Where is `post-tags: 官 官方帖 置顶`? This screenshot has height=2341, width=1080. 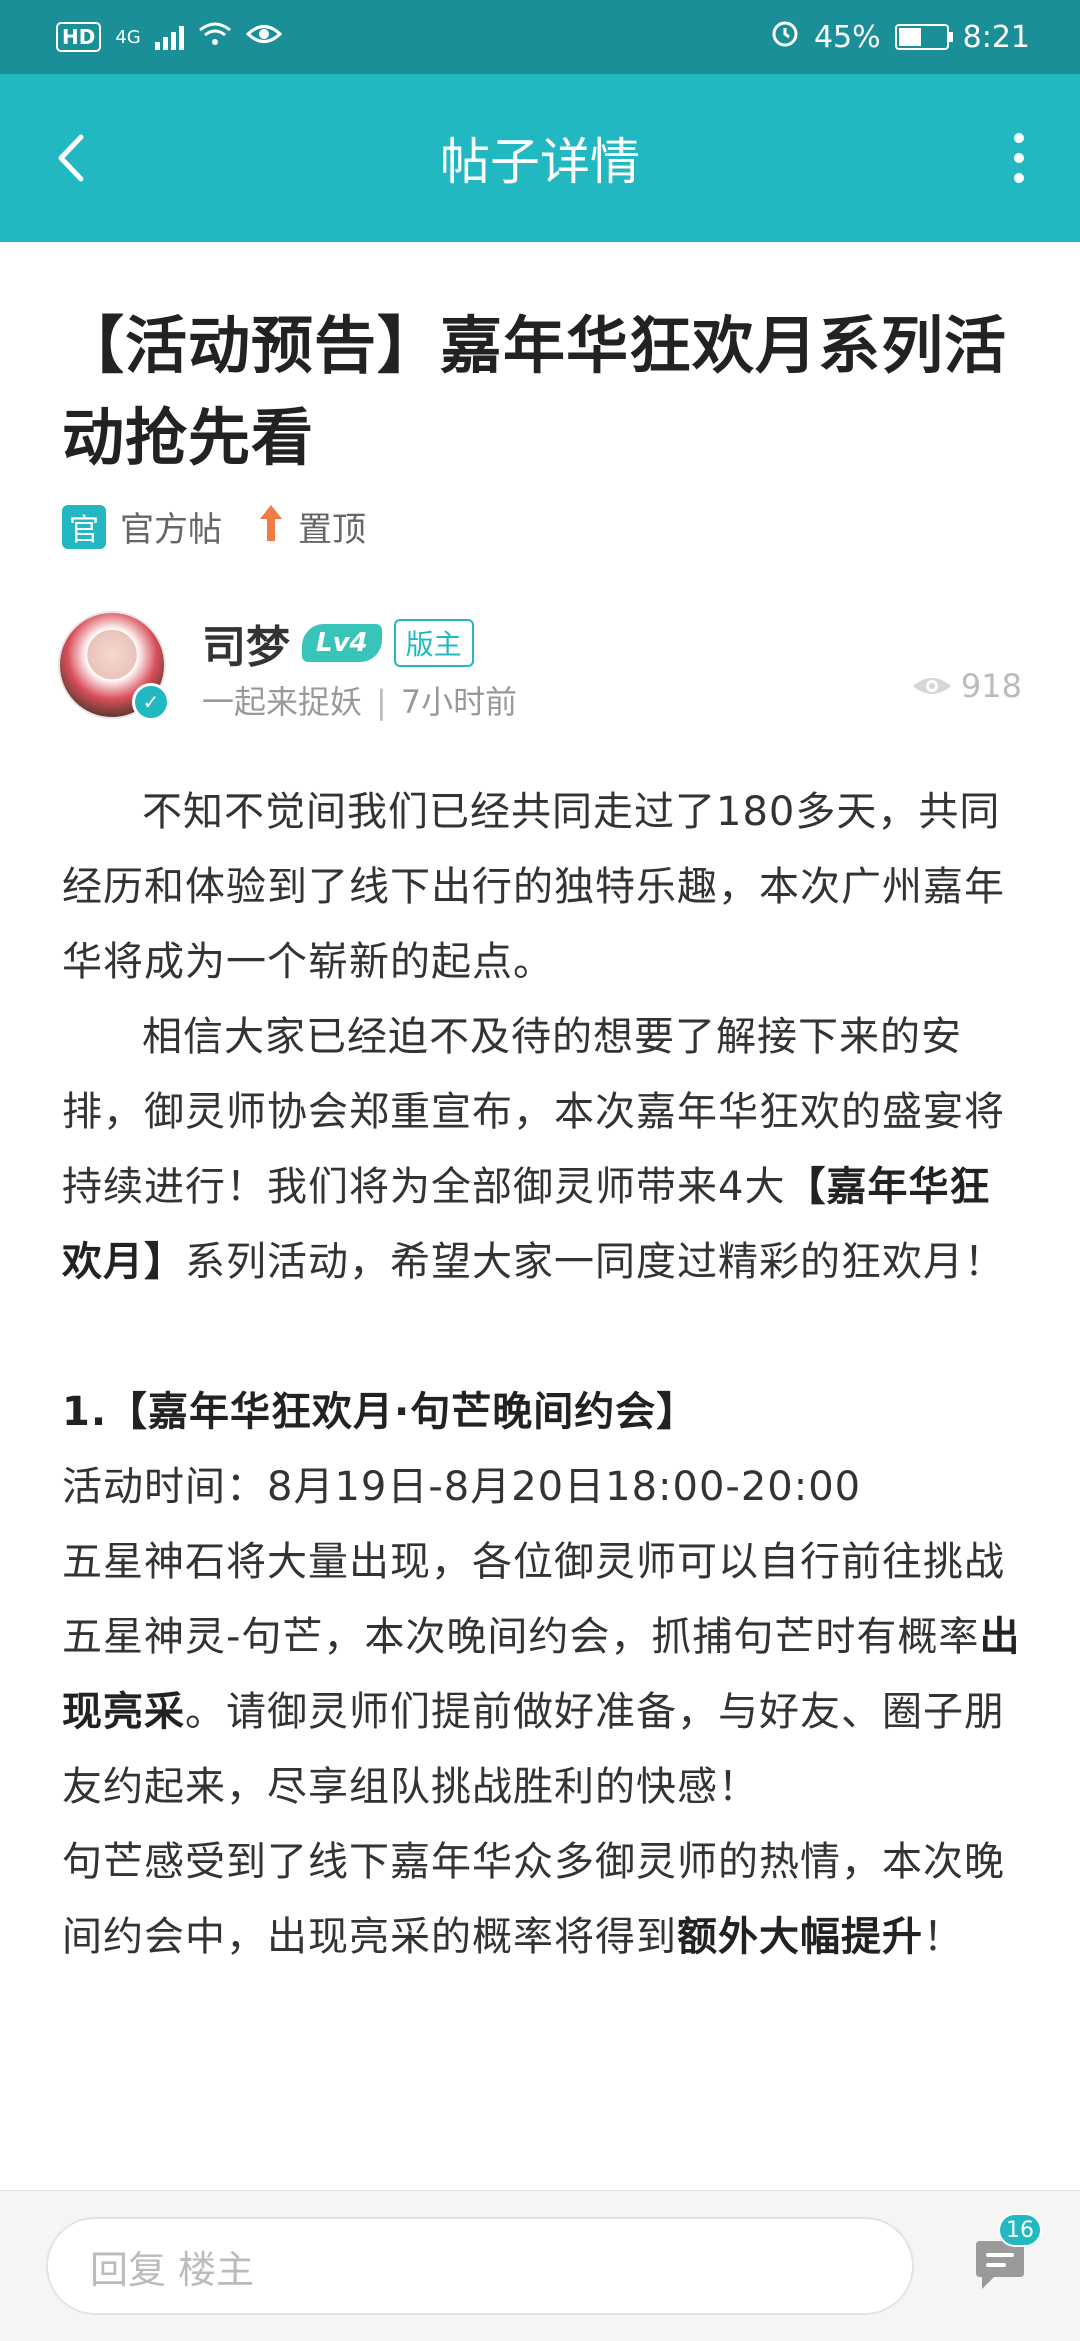 post-tags: 官 官方帖 置顶 is located at coordinates (542, 526).